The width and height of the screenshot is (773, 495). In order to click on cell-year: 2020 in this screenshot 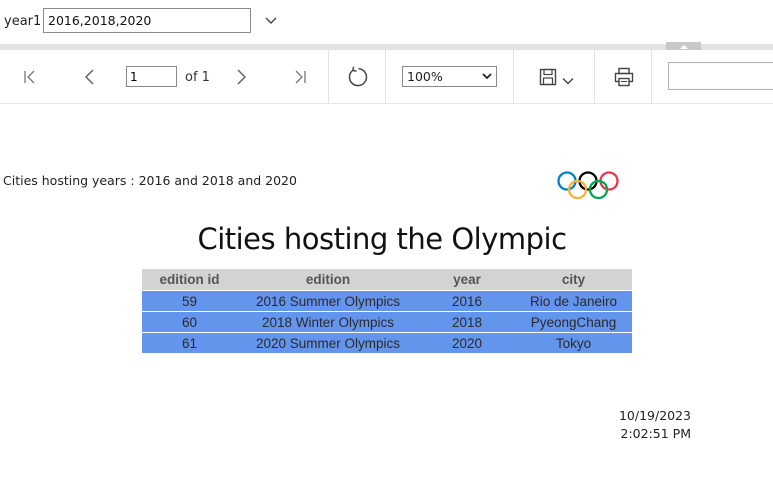, I will do `click(467, 342)`.